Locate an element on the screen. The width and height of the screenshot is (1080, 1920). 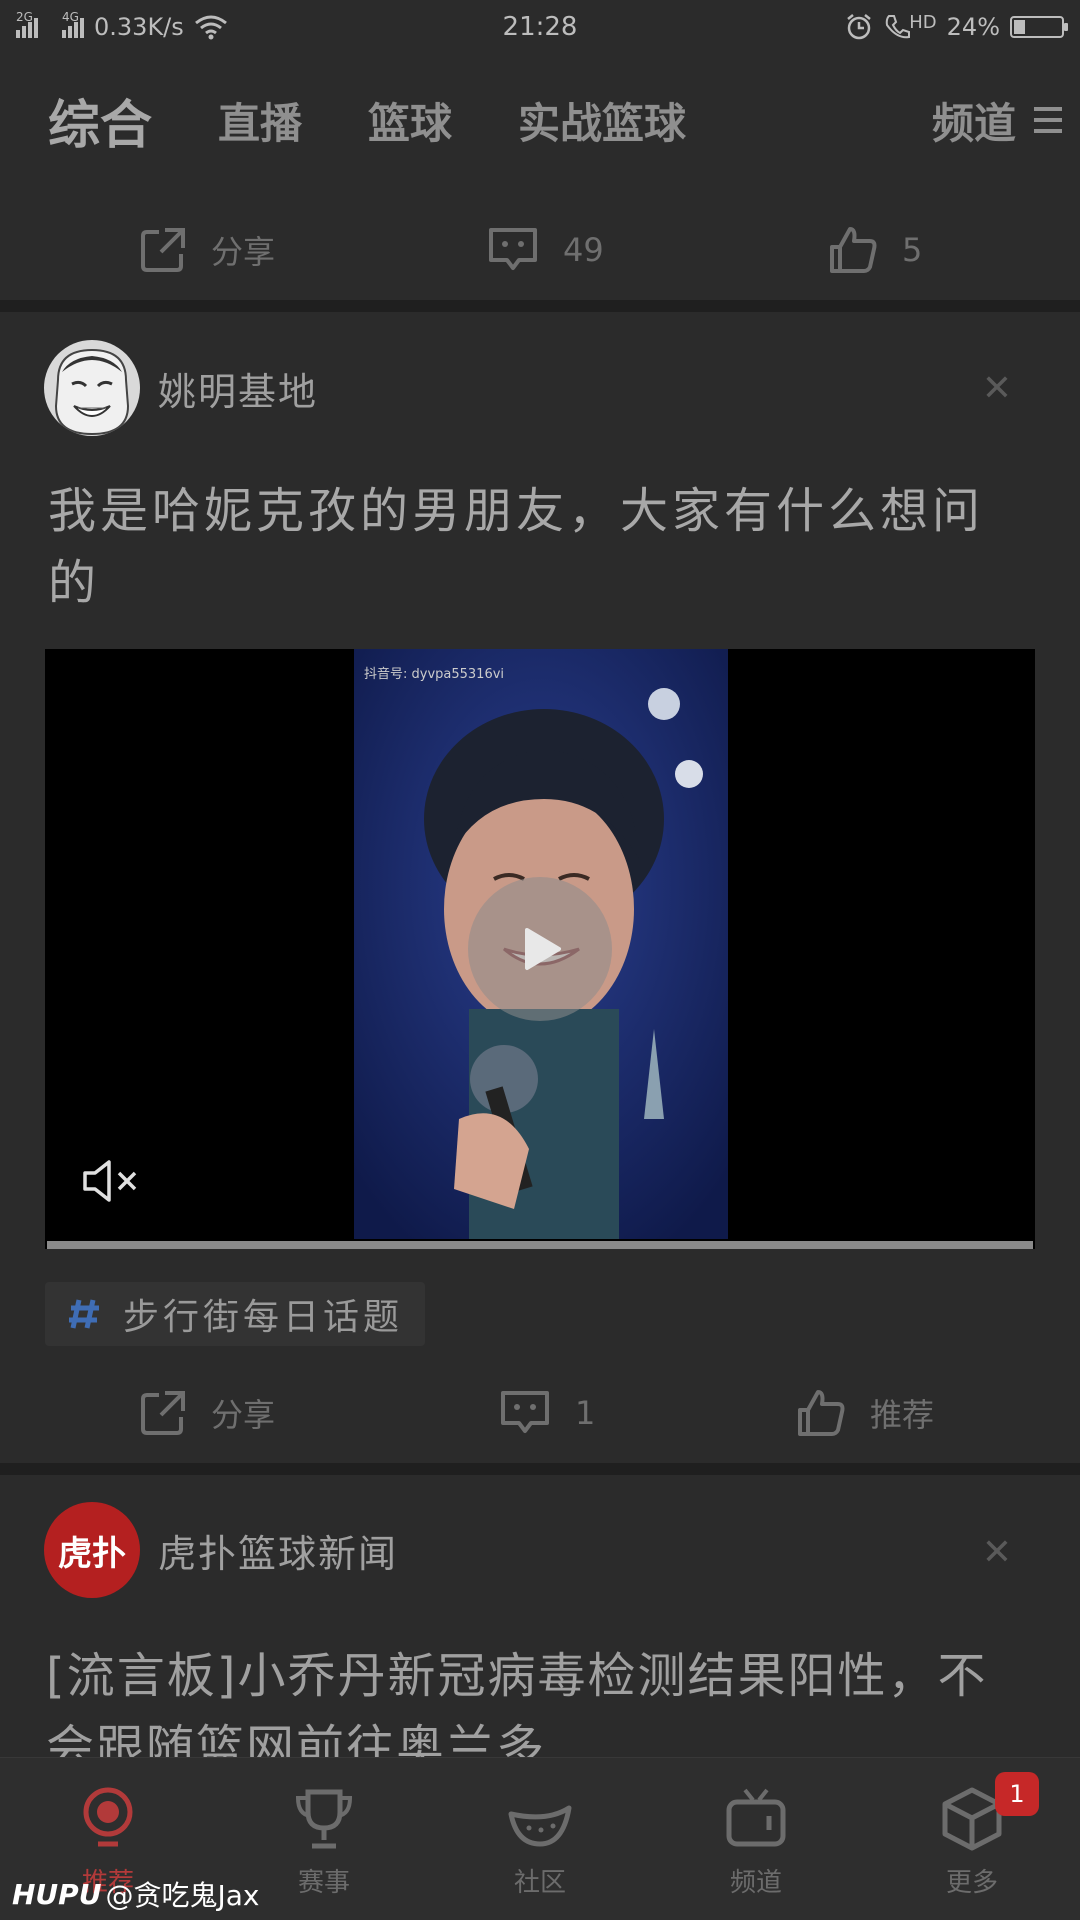
prev-post-actions: 分享 49 5 is located at coordinates (540, 250).